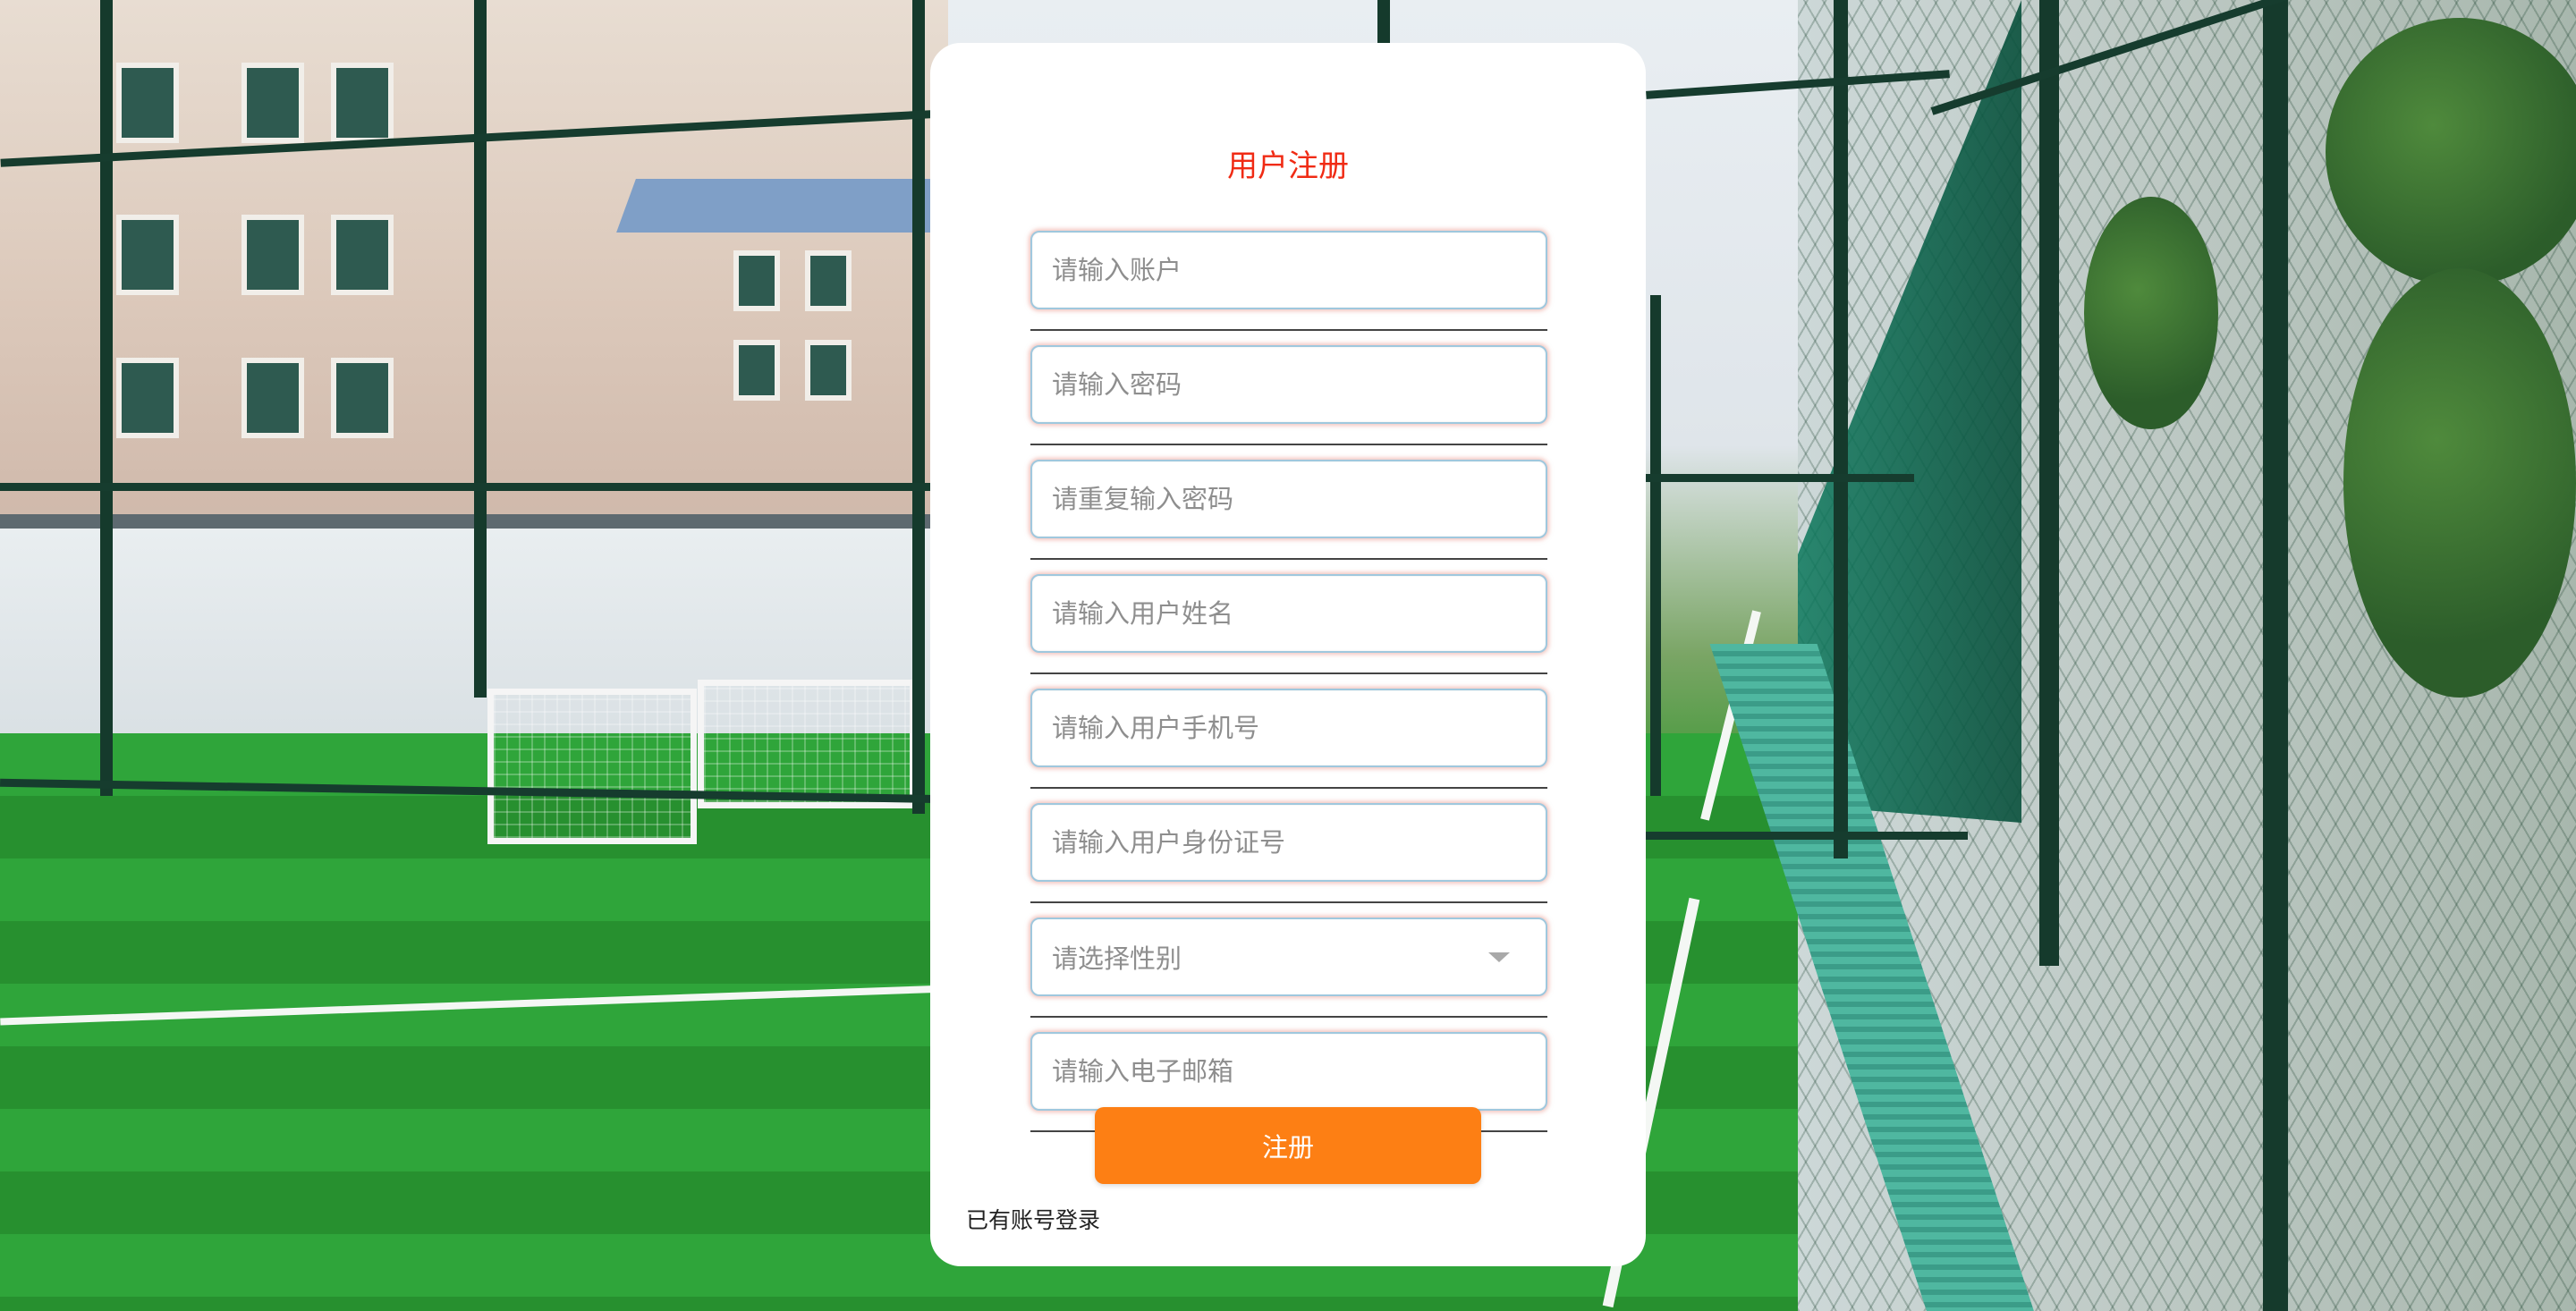 The width and height of the screenshot is (2576, 1311). Describe the element at coordinates (1288, 1071) in the screenshot. I see `email-input` at that location.